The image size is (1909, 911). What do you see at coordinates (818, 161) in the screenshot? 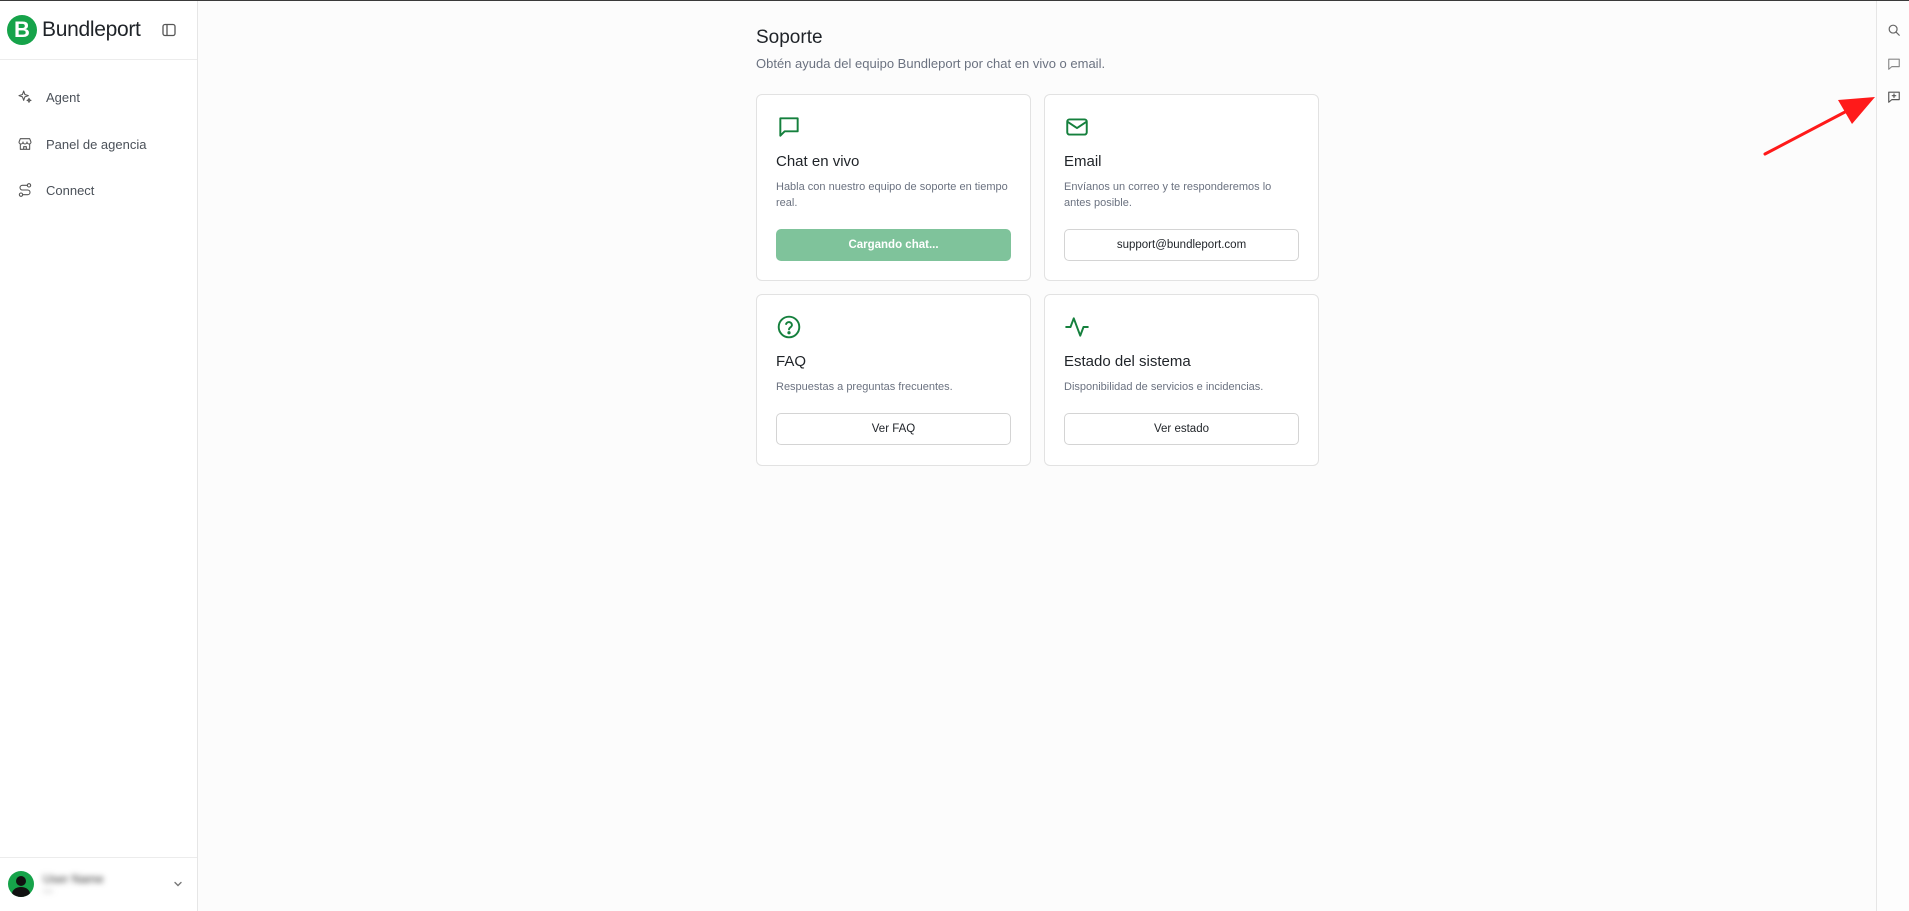
I see `card-title: Chat en vivo` at bounding box center [818, 161].